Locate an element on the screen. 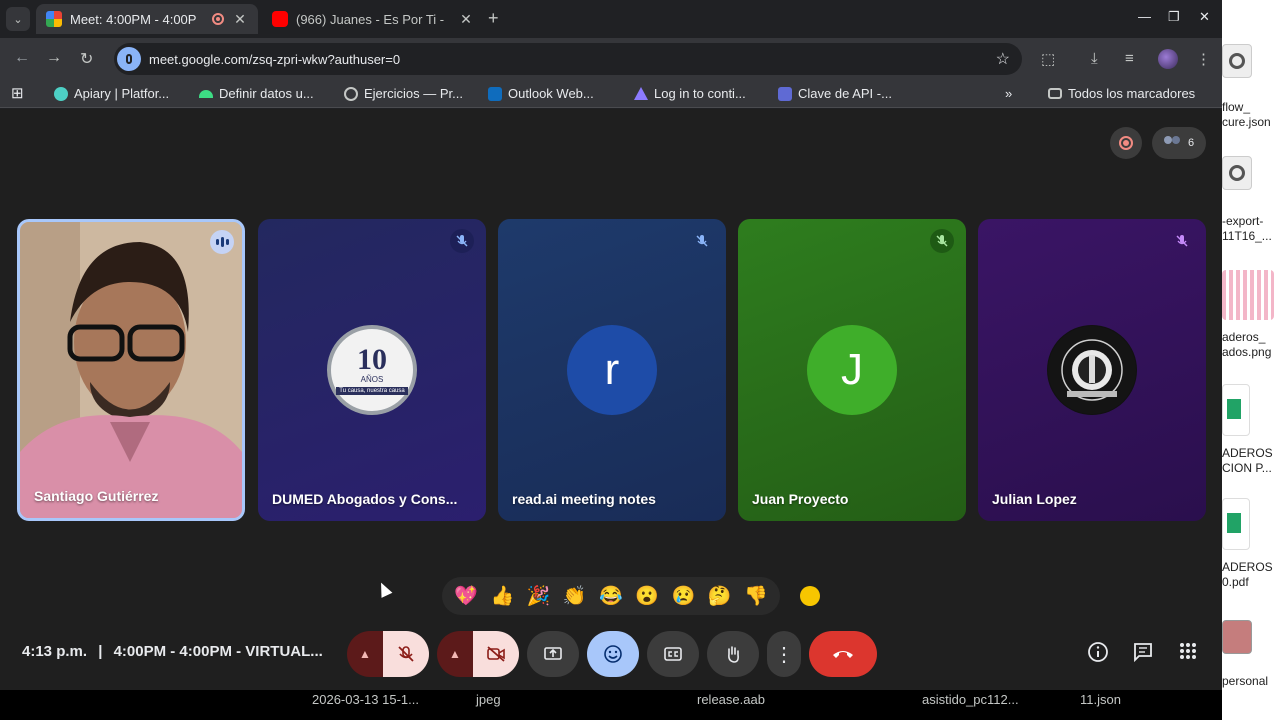  captions-button is located at coordinates (673, 654).